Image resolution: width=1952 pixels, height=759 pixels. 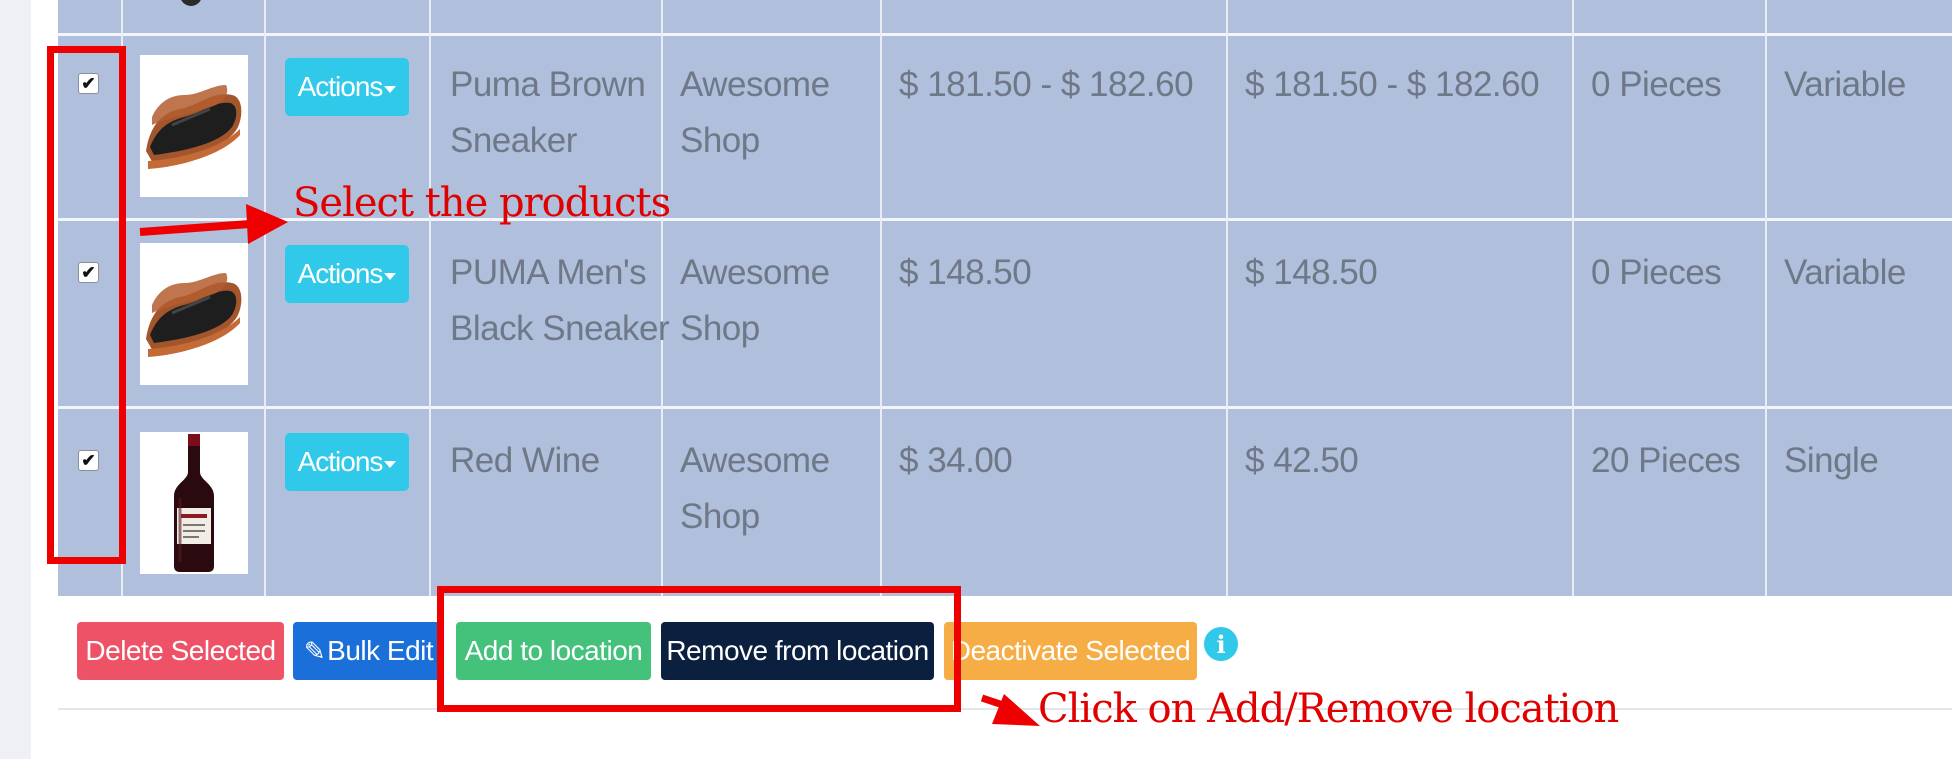 What do you see at coordinates (1070, 651) in the screenshot?
I see `deactivate-selected-button: Deactivate Selected` at bounding box center [1070, 651].